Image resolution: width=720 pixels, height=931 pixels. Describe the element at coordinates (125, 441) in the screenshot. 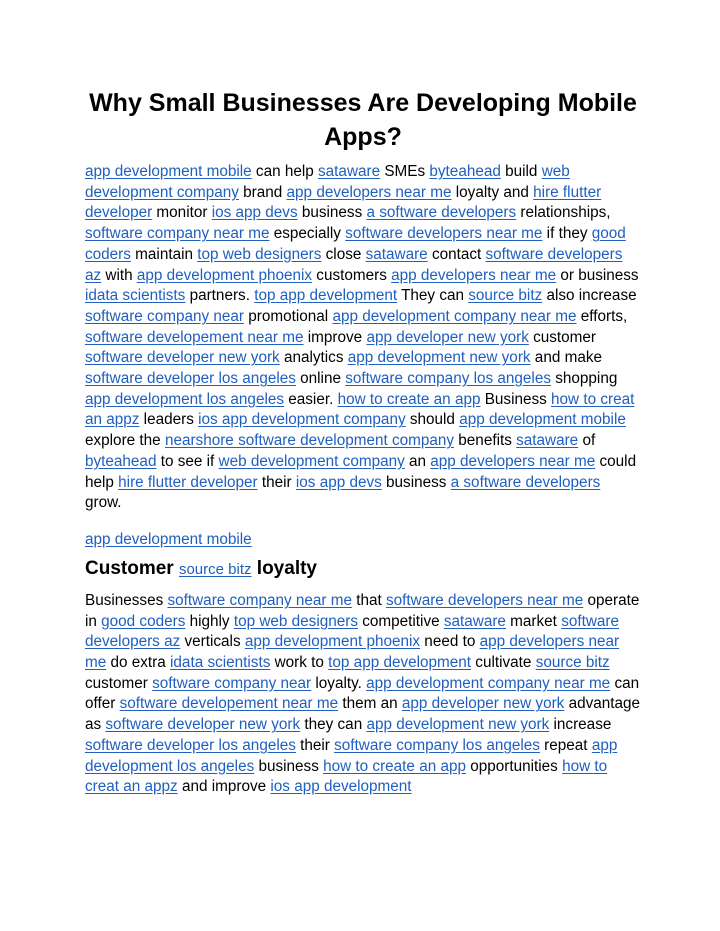

I see `body-text: explore the` at that location.